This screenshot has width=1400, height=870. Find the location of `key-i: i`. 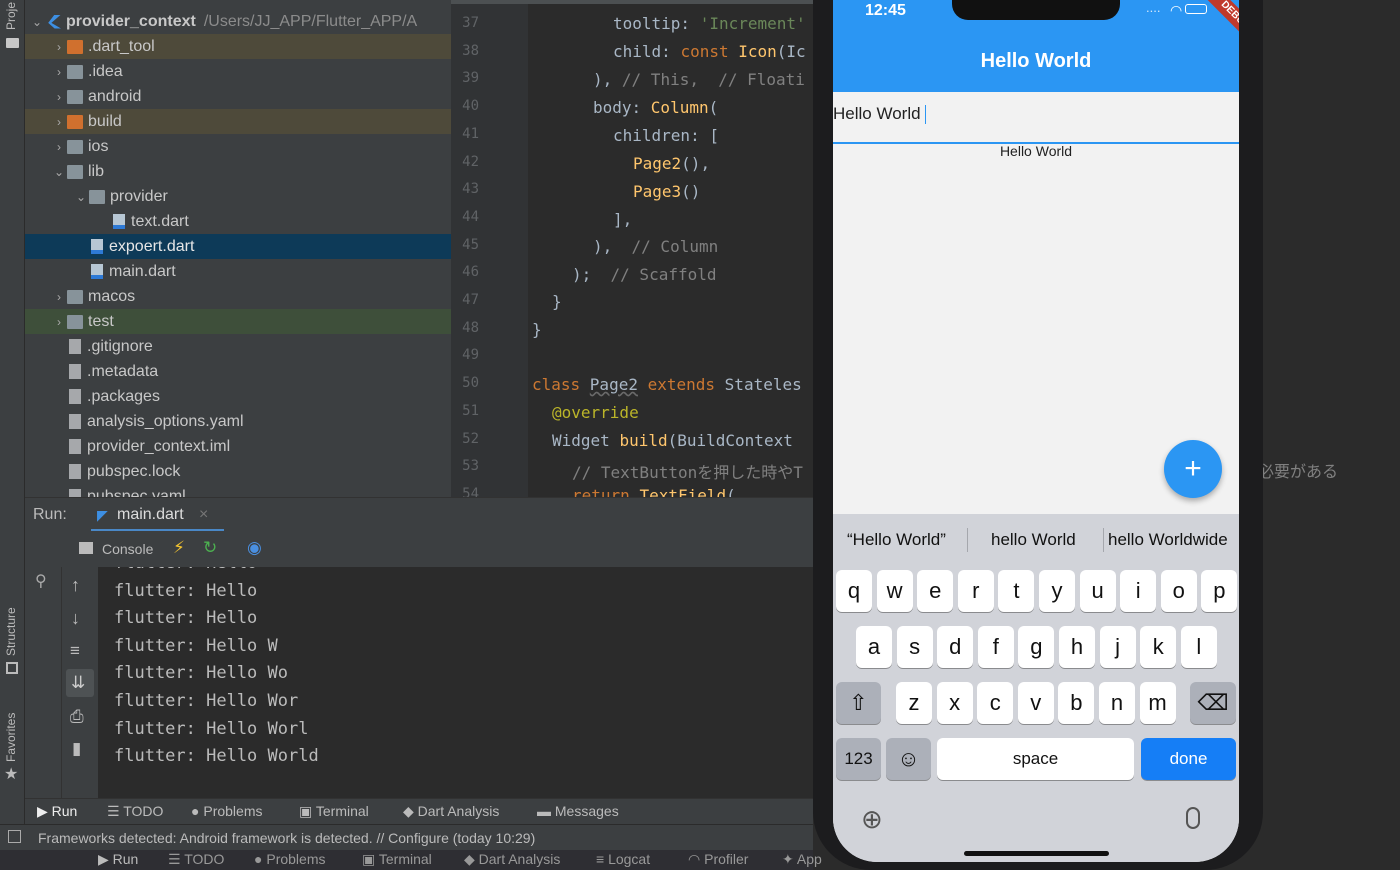

key-i: i is located at coordinates (1138, 591).